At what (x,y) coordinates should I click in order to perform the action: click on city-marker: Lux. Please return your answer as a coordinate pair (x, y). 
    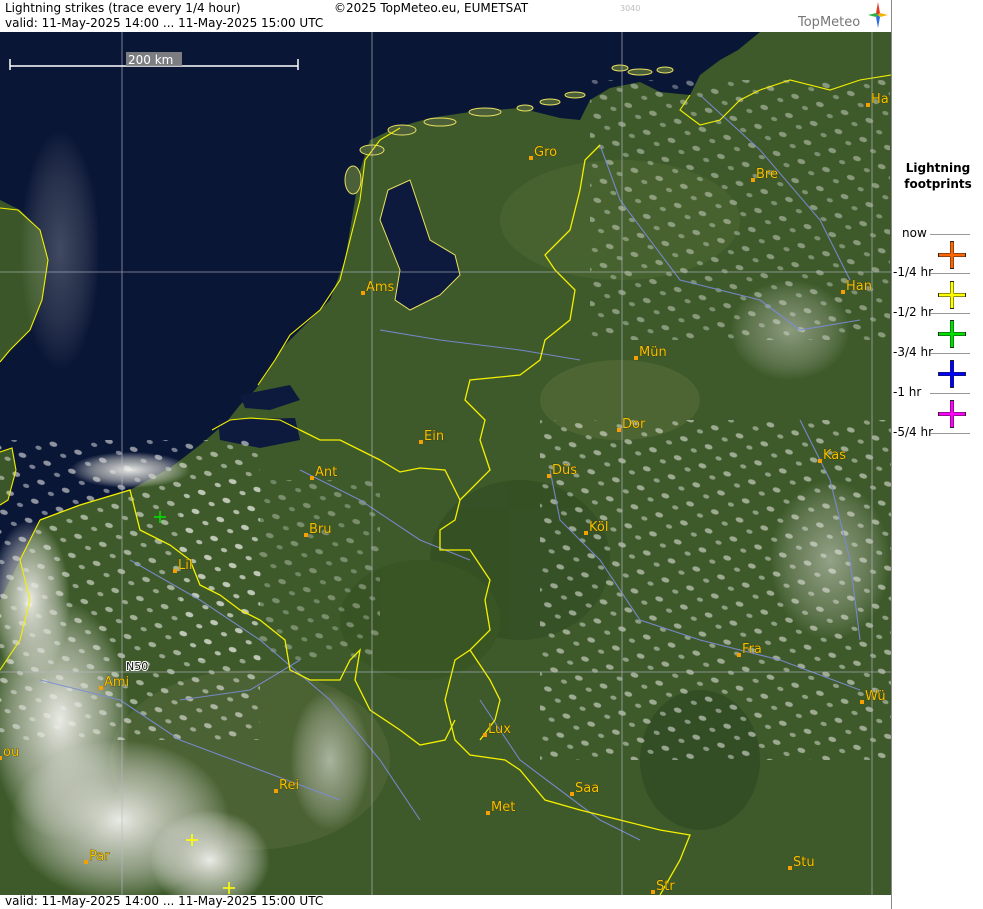
    Looking at the image, I should click on (497, 729).